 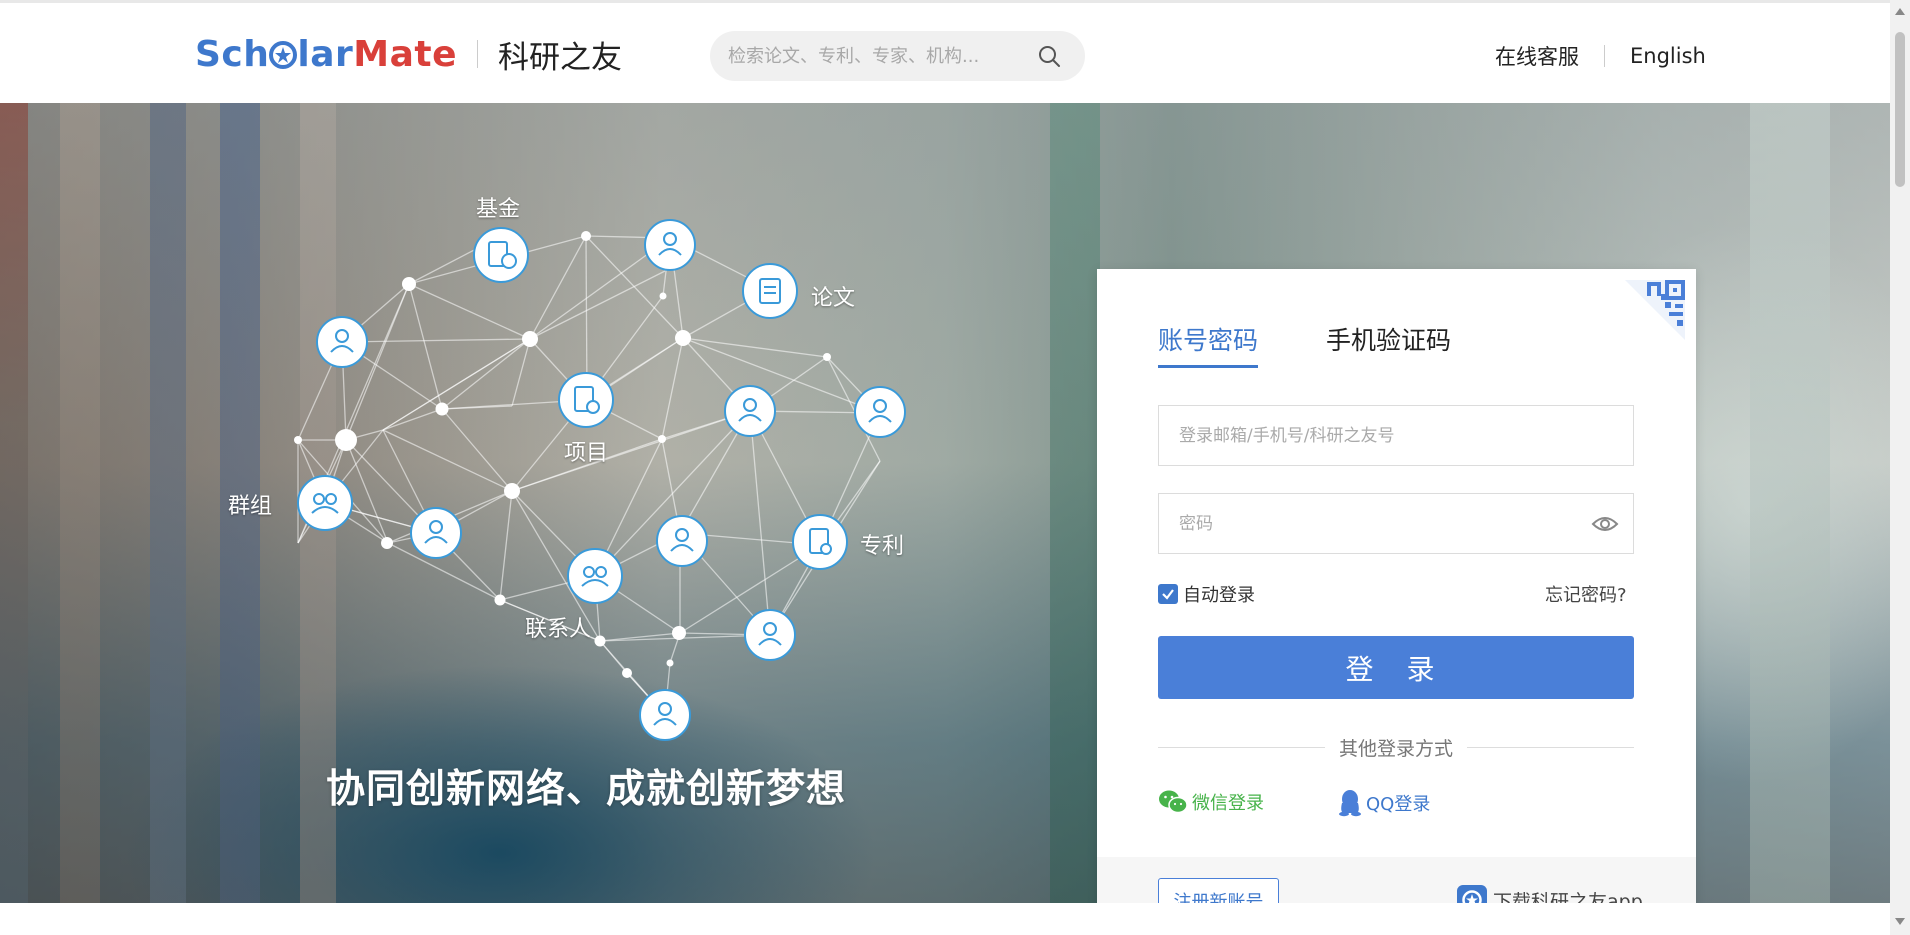 I want to click on nav-divider, so click(x=1604, y=56).